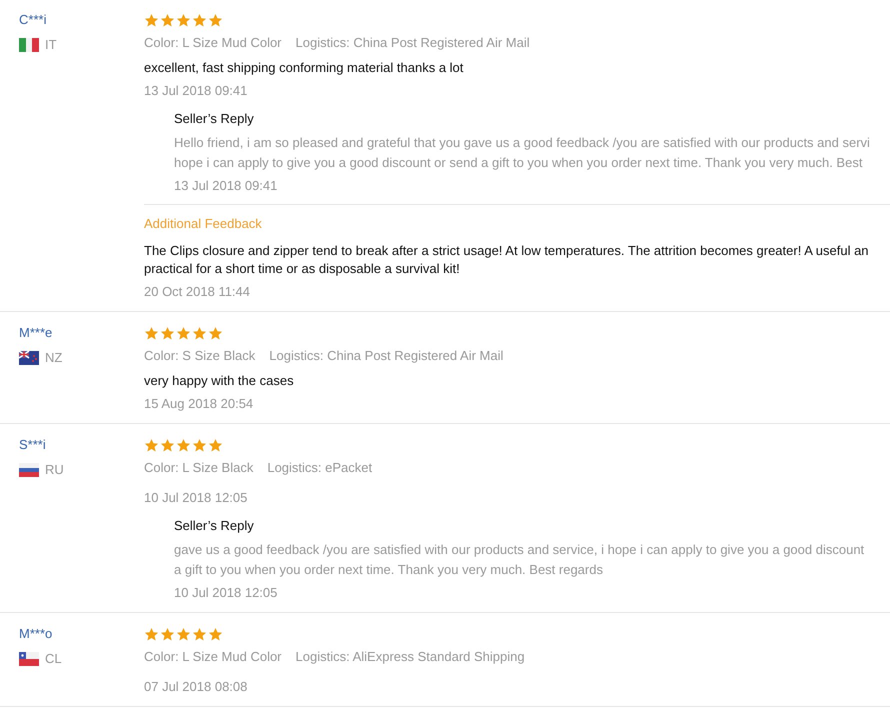 This screenshot has height=714, width=890. I want to click on color-option: Color: S Size Black, so click(200, 356).